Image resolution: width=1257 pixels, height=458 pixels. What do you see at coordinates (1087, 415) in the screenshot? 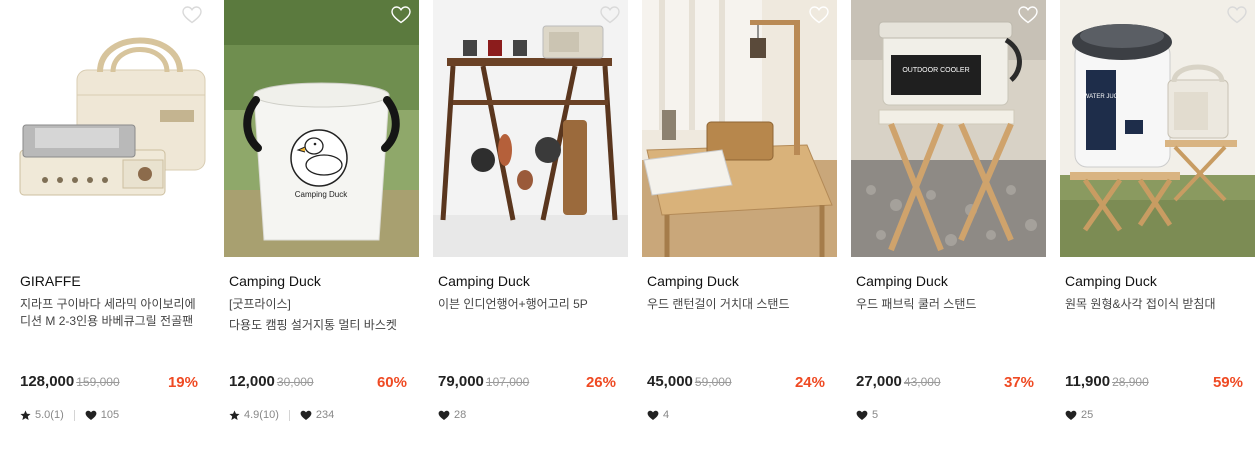
I see `likes-count: 25` at bounding box center [1087, 415].